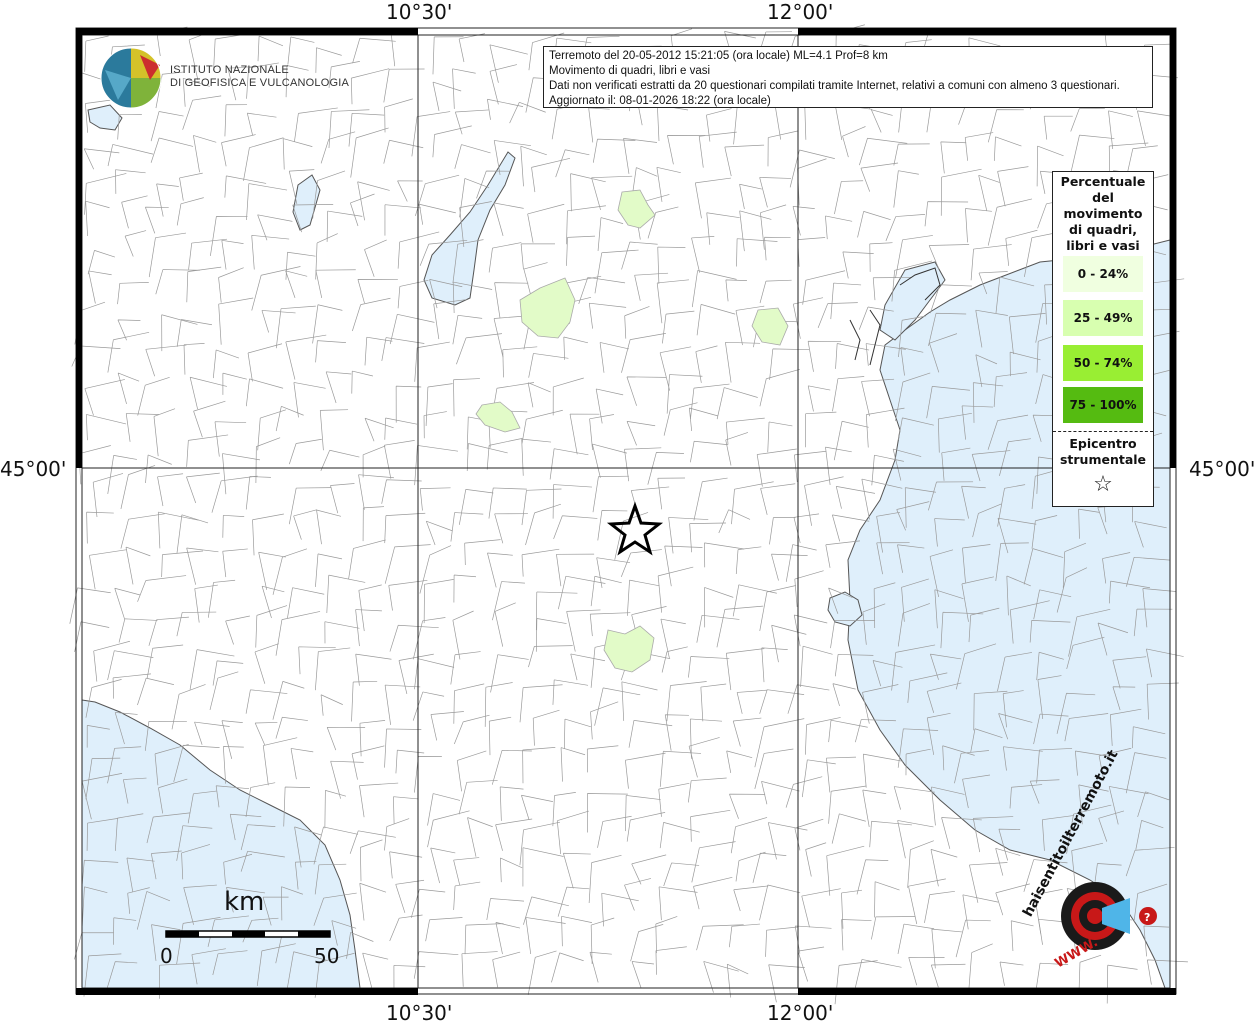  Describe the element at coordinates (248, 934) in the screenshot. I see `scale-bar` at that location.